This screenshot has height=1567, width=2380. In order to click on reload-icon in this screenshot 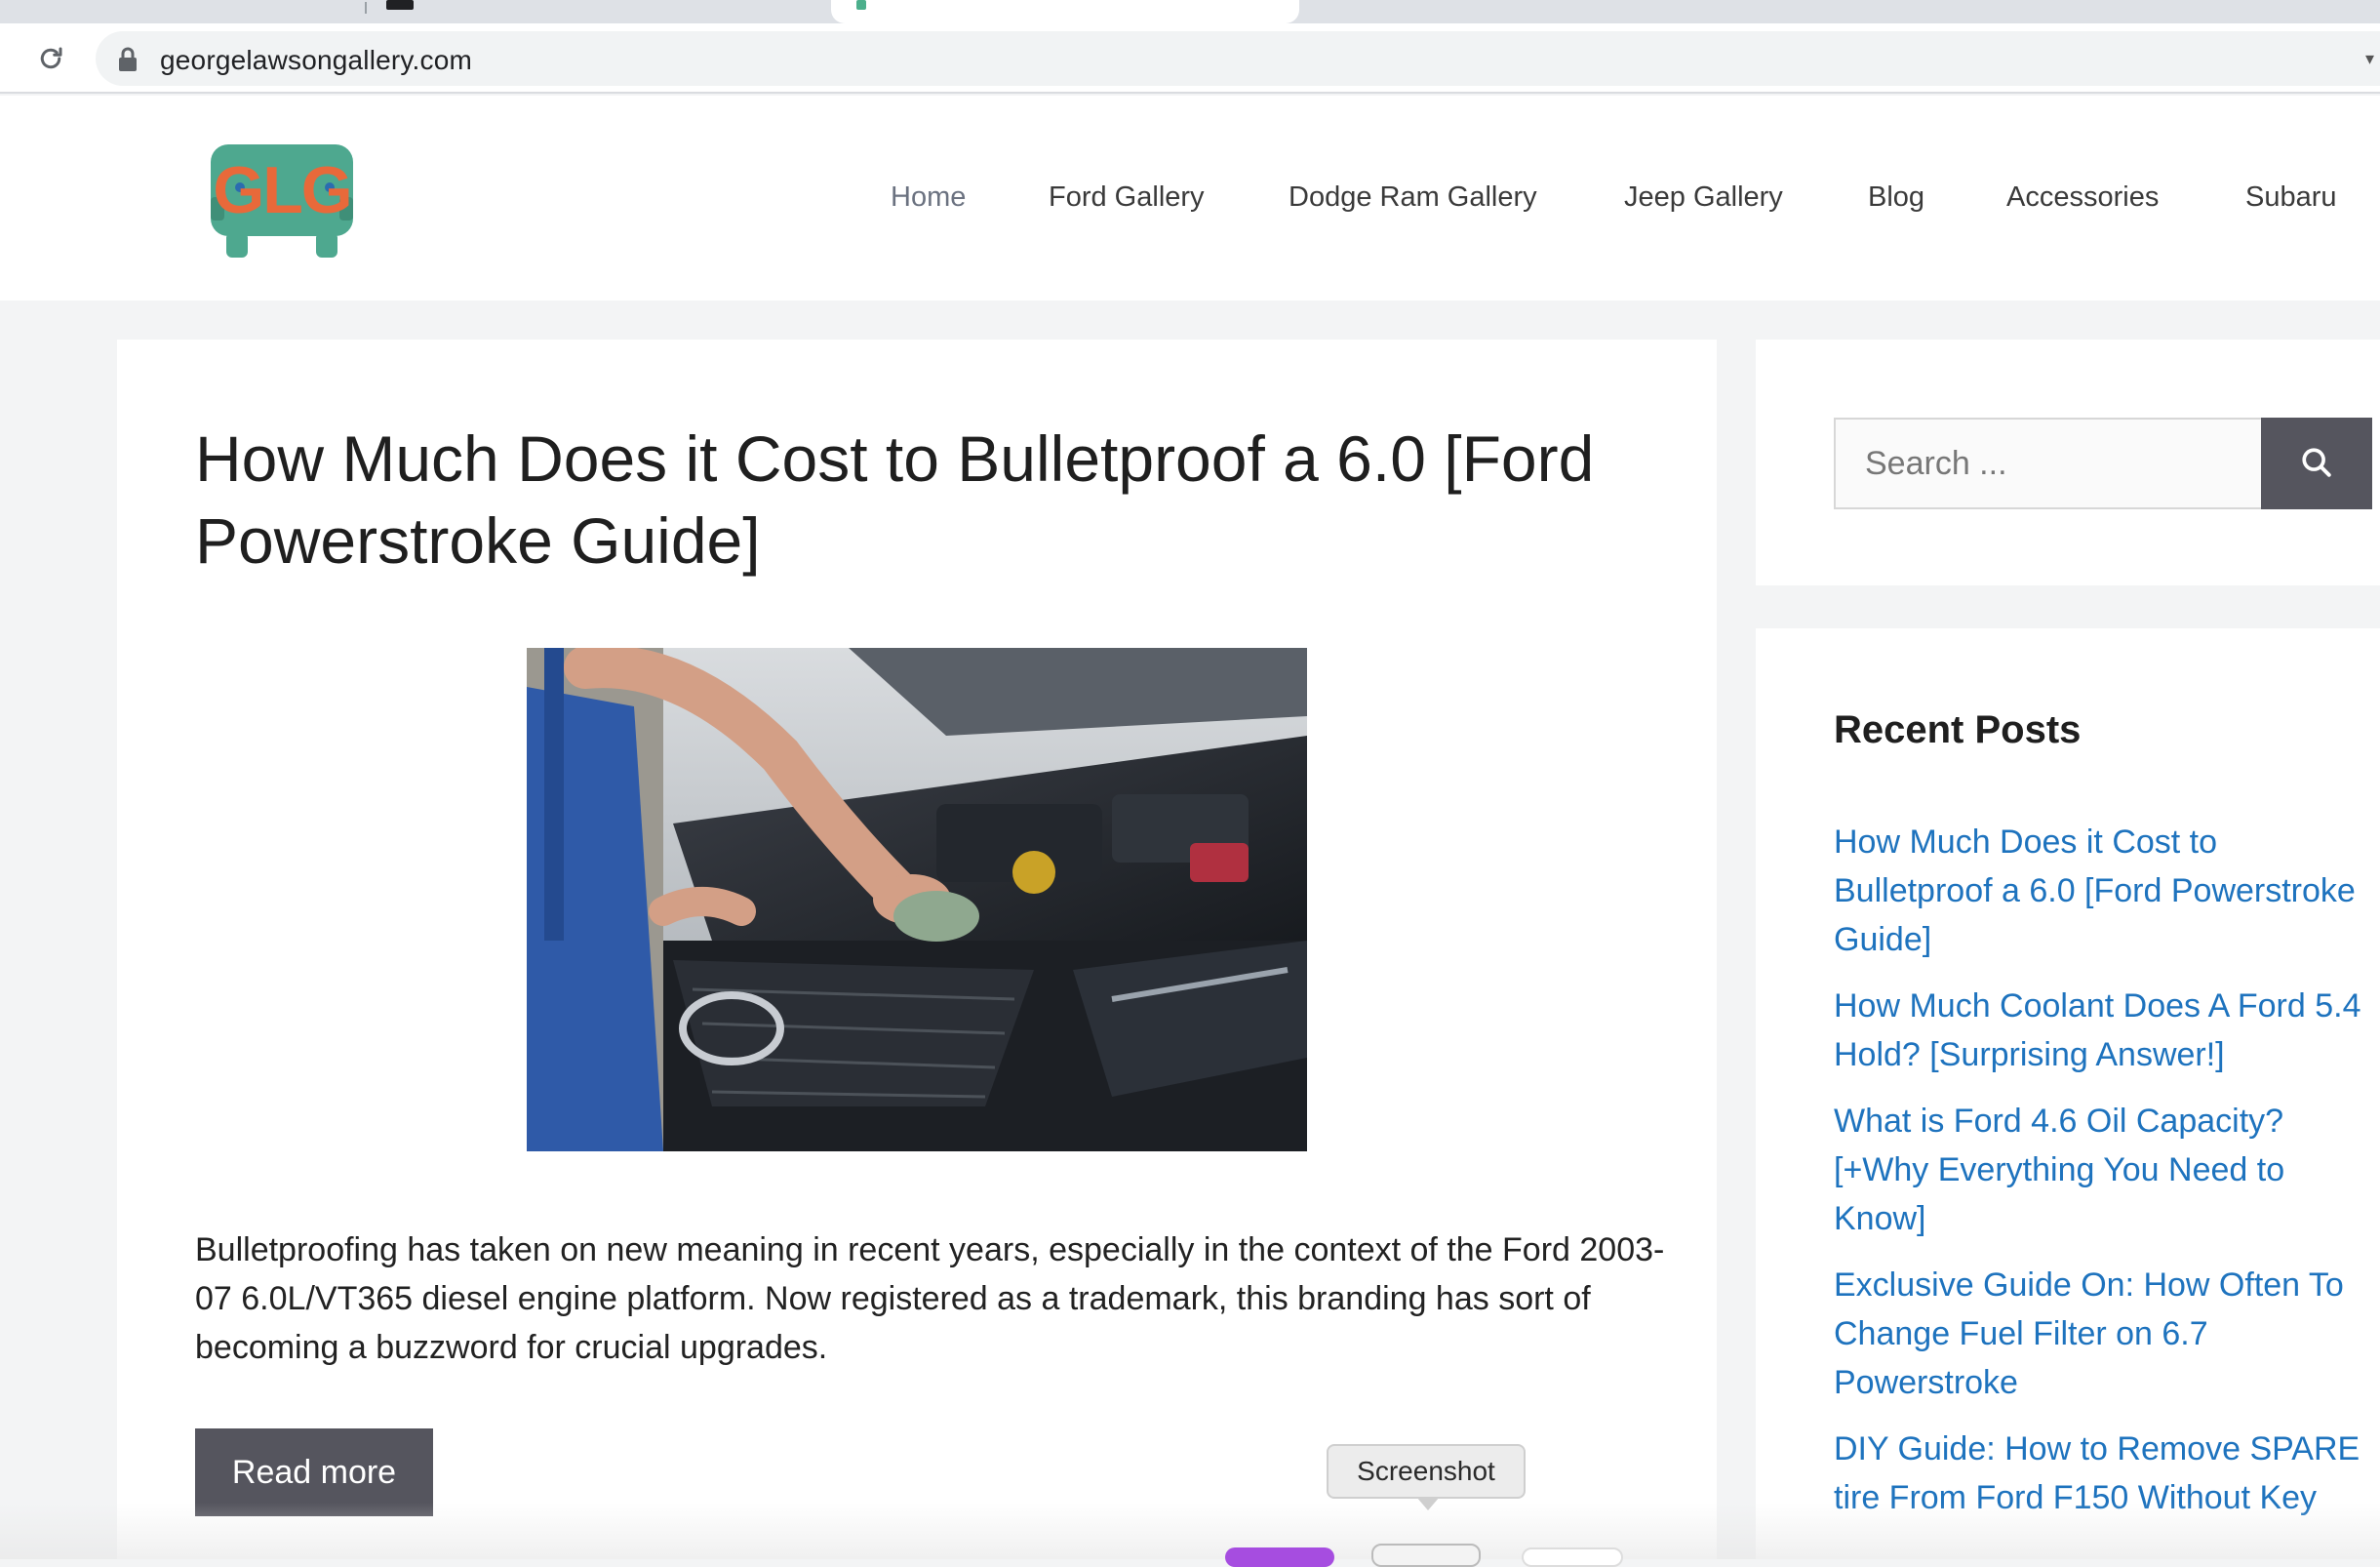, I will do `click(50, 59)`.